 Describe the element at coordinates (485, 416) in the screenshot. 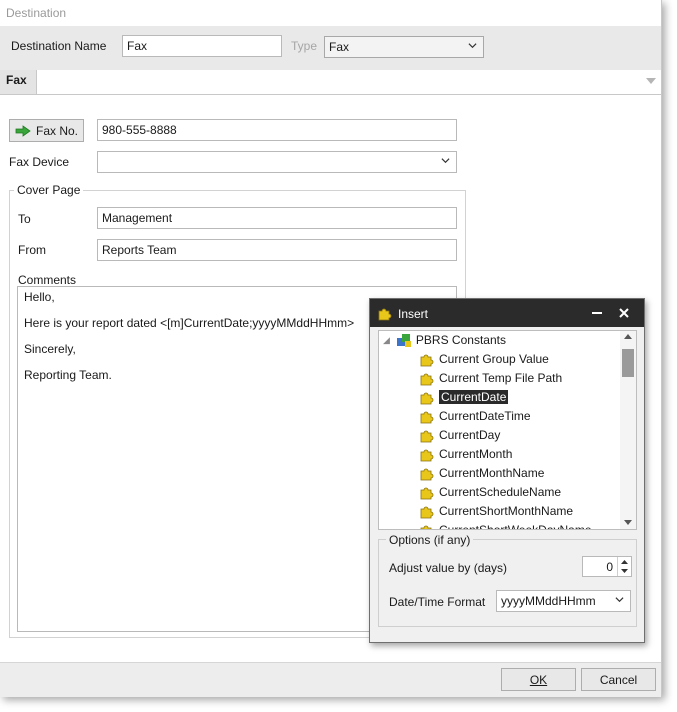

I see `tree-item-label: CurrentDateTime` at that location.